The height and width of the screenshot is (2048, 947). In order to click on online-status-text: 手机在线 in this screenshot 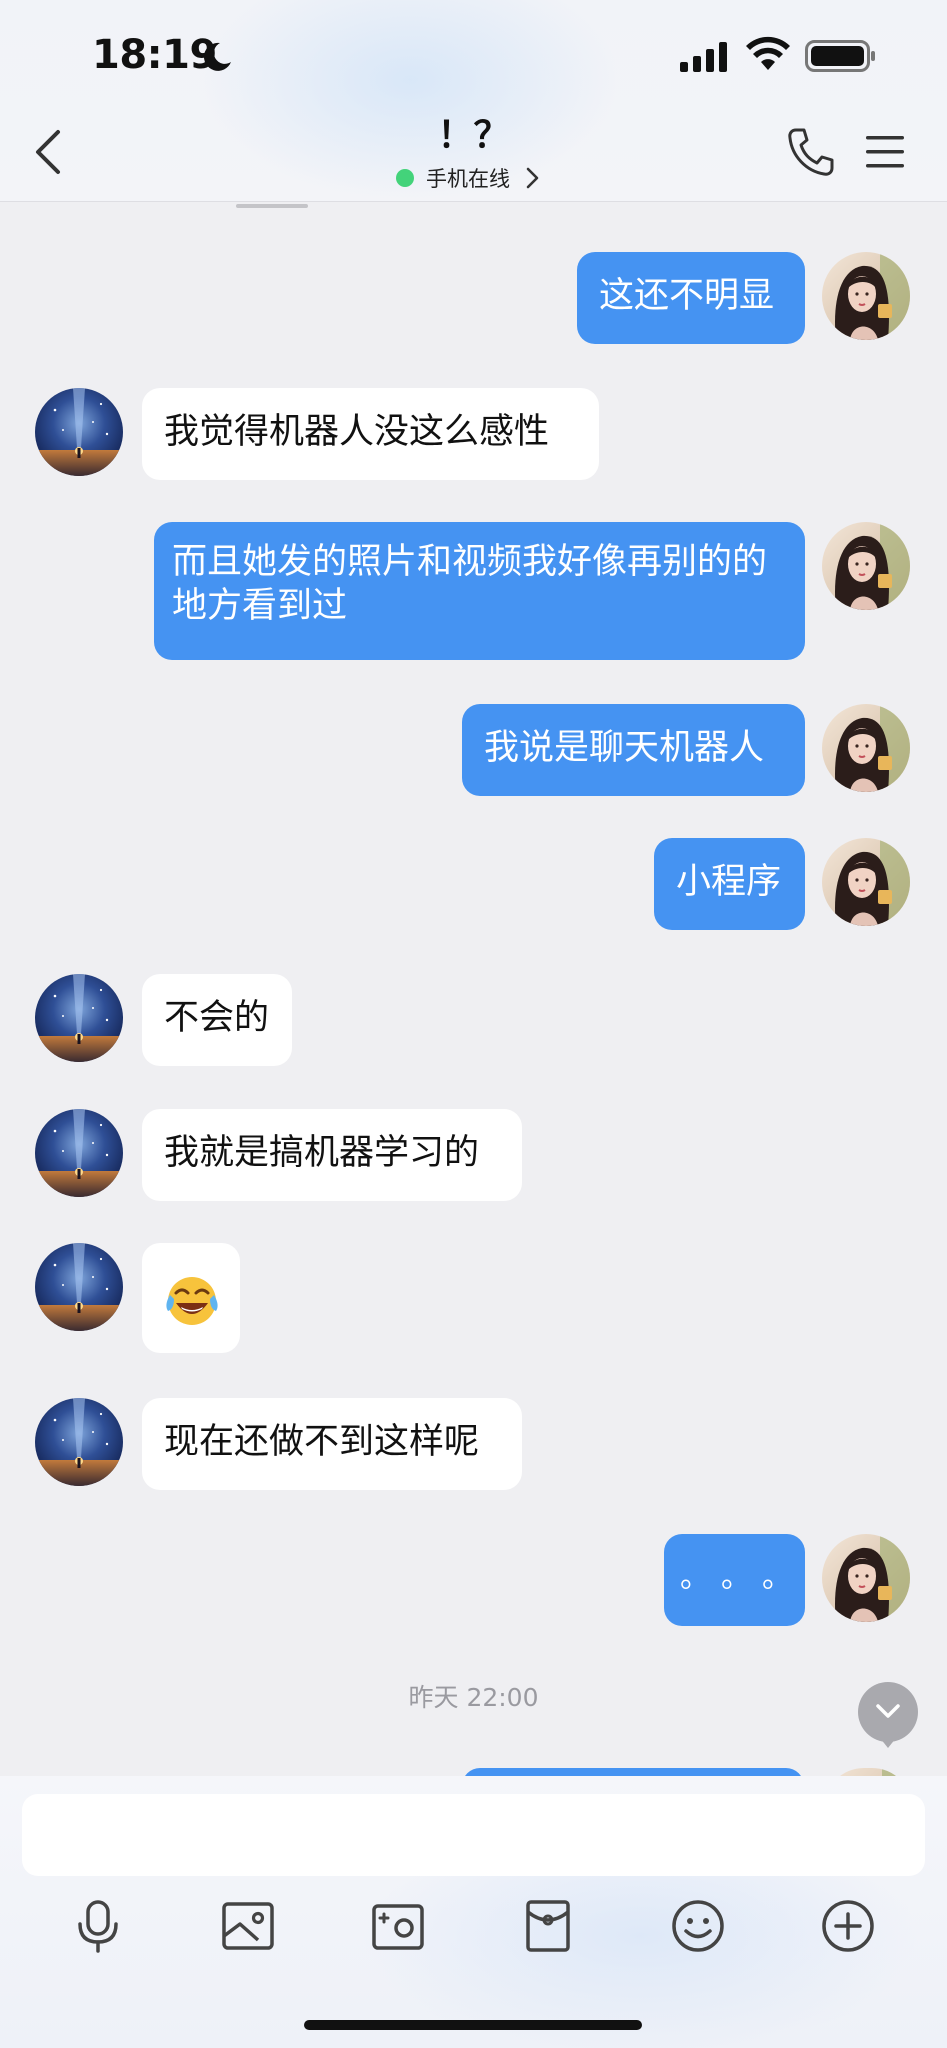, I will do `click(468, 179)`.